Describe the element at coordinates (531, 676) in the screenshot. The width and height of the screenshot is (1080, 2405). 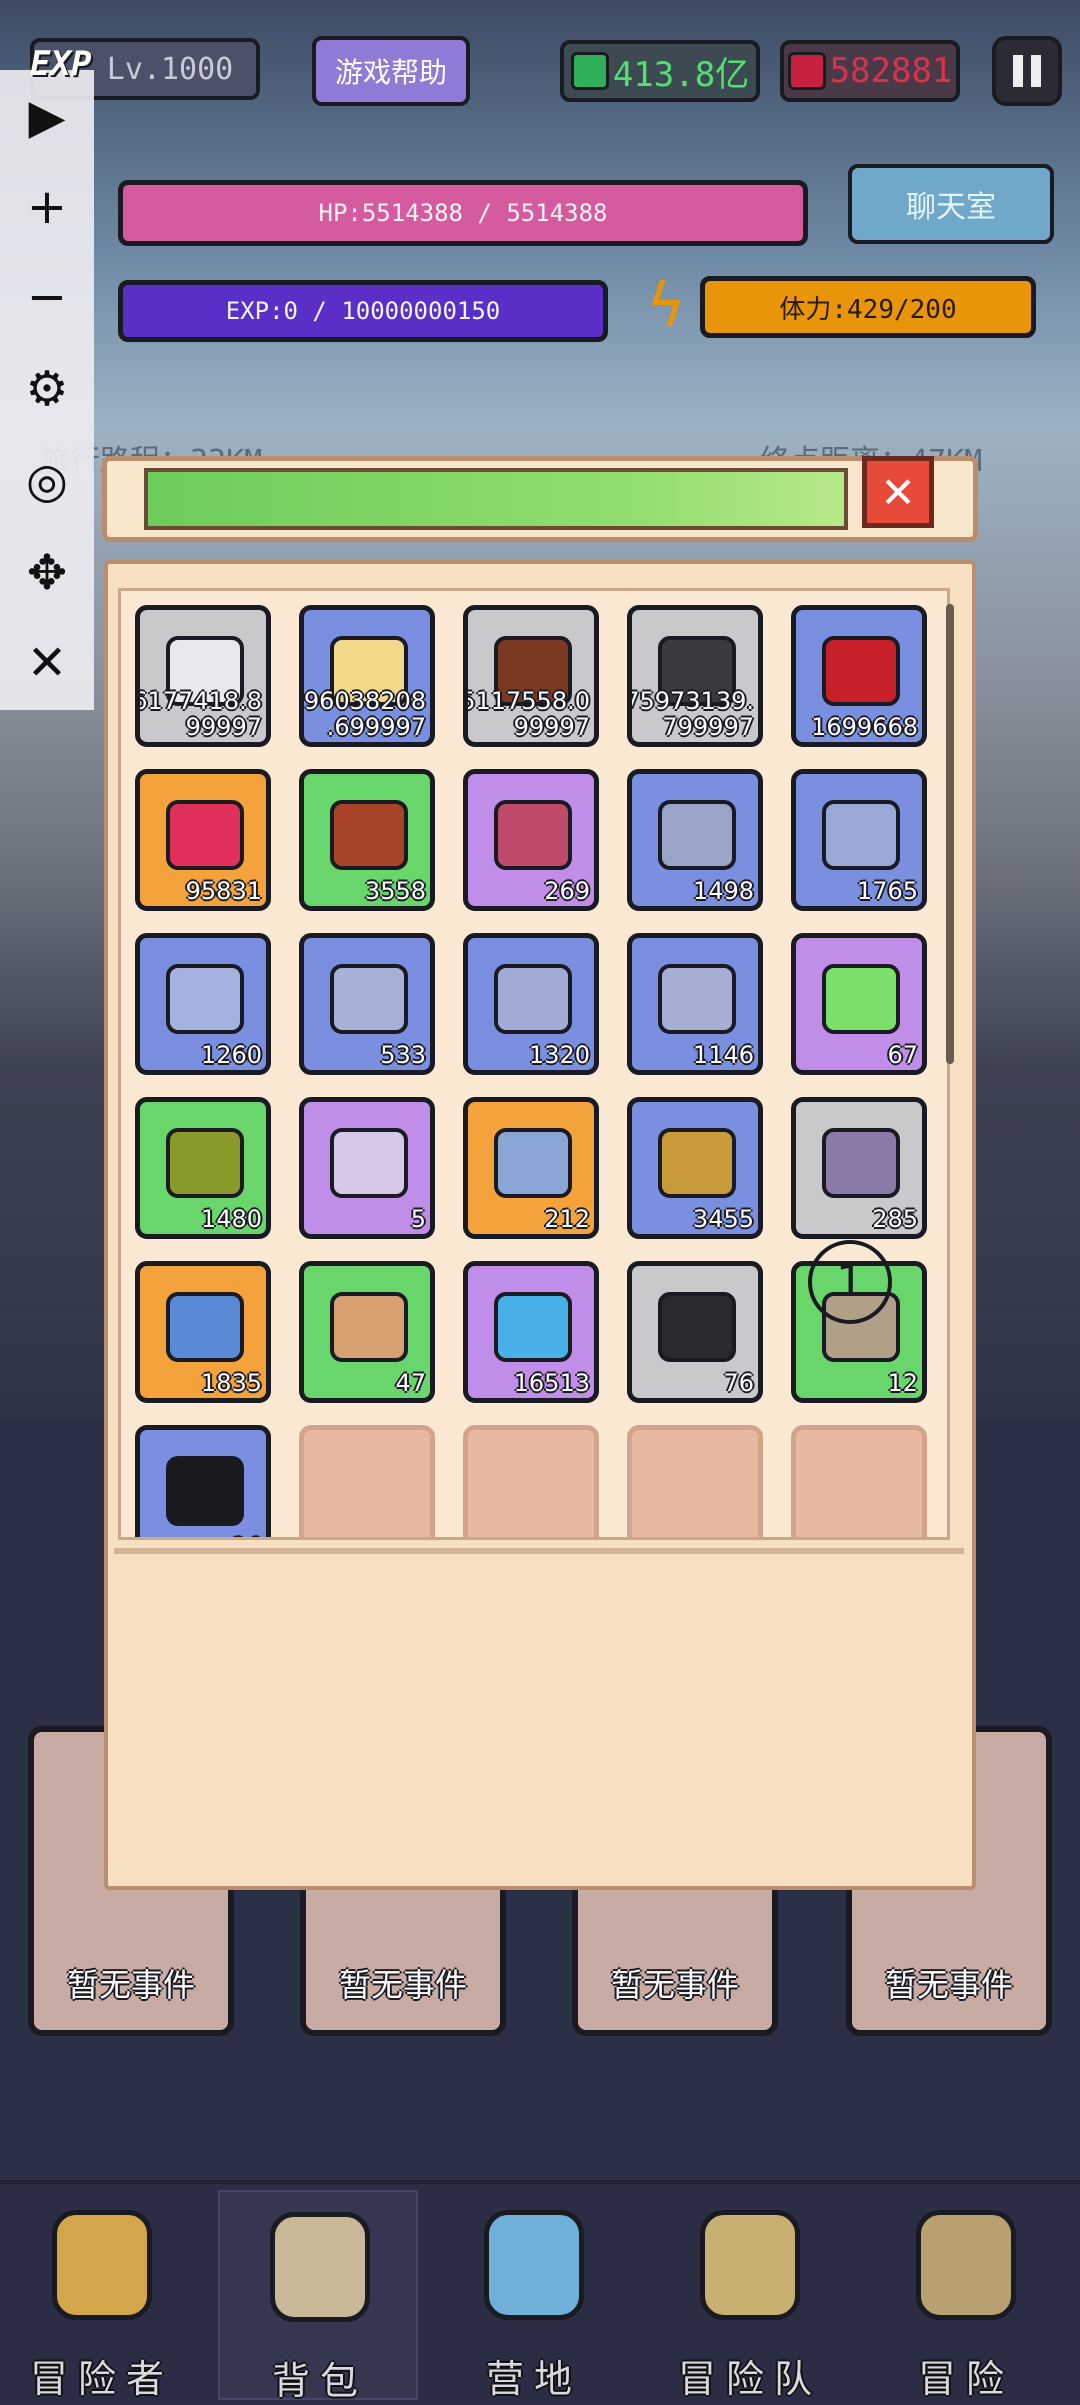
I see `inventory-slot: 5117558.0 99997` at that location.